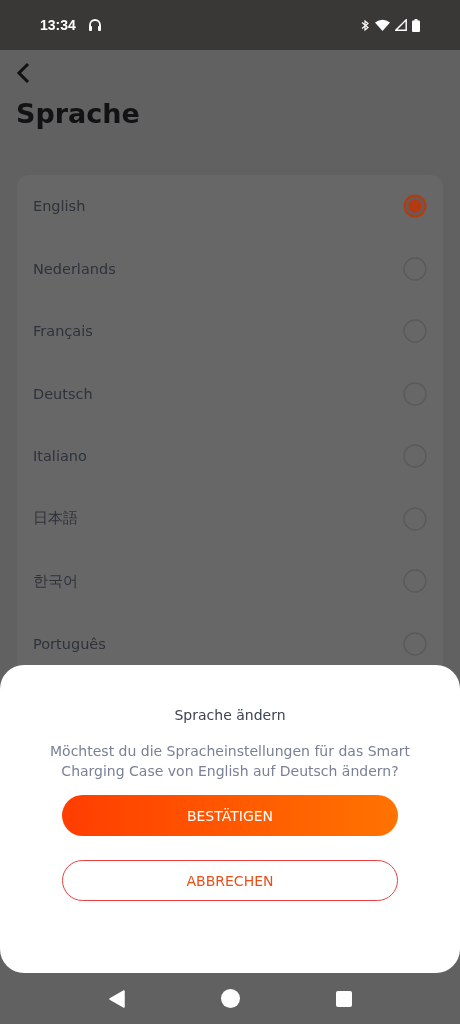  I want to click on radio-button, so click(415, 206).